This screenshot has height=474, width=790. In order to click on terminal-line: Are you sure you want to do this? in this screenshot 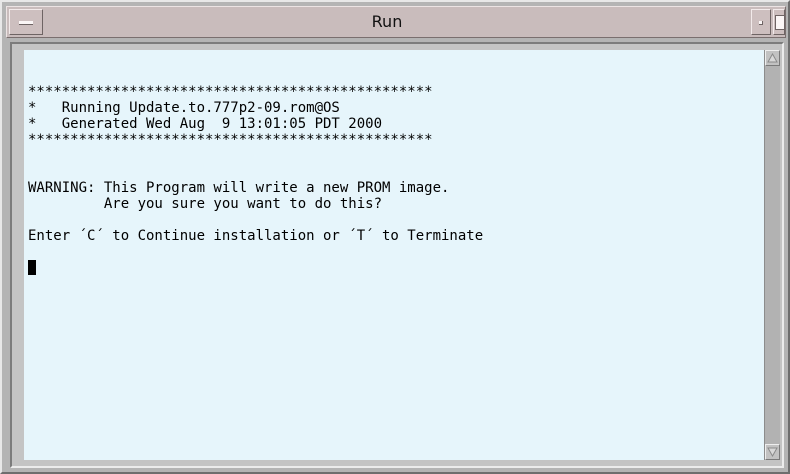, I will do `click(205, 204)`.